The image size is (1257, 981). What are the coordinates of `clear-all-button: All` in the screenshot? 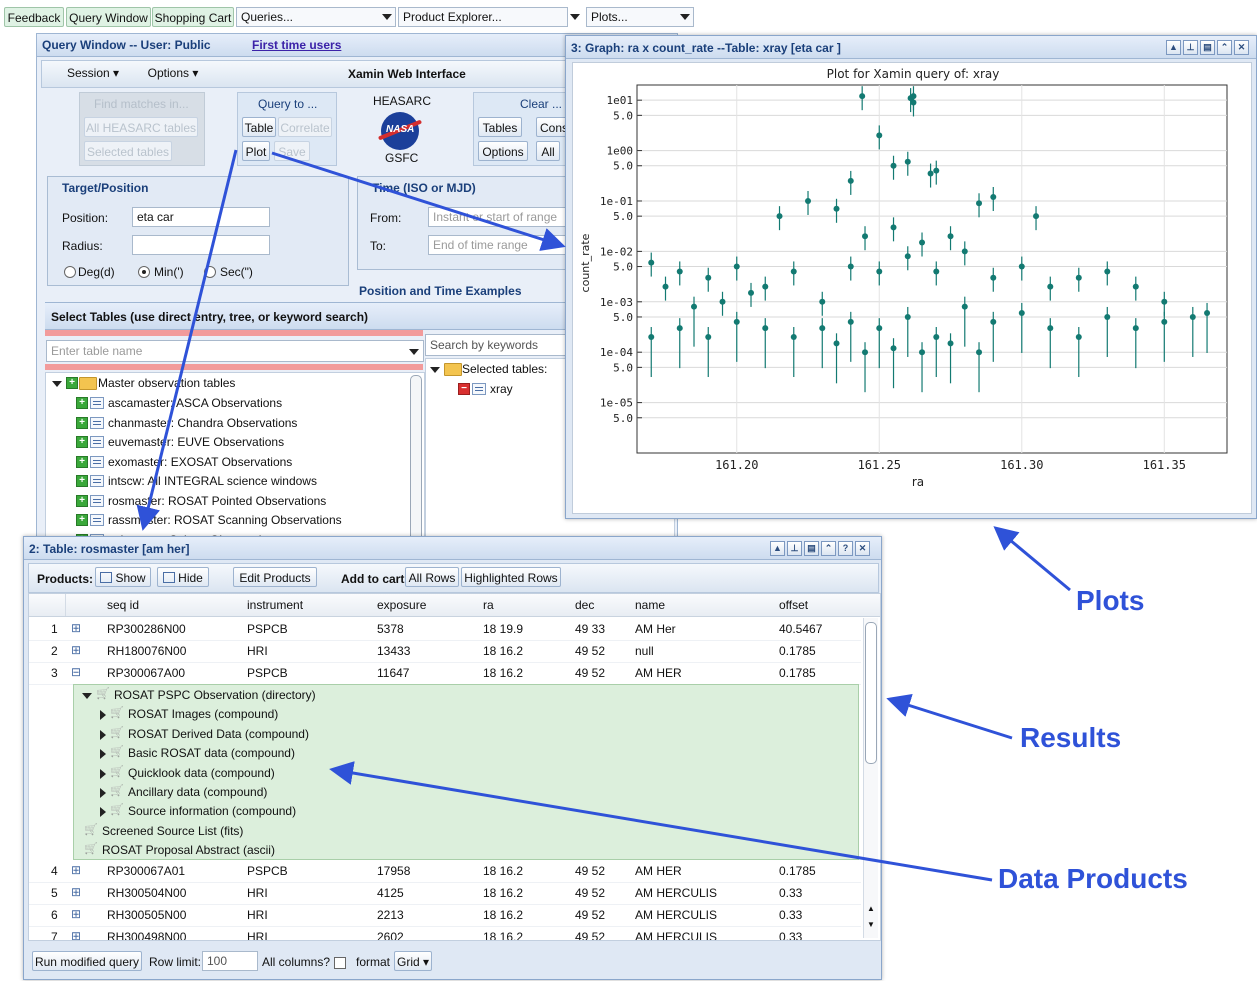 It's located at (548, 151).